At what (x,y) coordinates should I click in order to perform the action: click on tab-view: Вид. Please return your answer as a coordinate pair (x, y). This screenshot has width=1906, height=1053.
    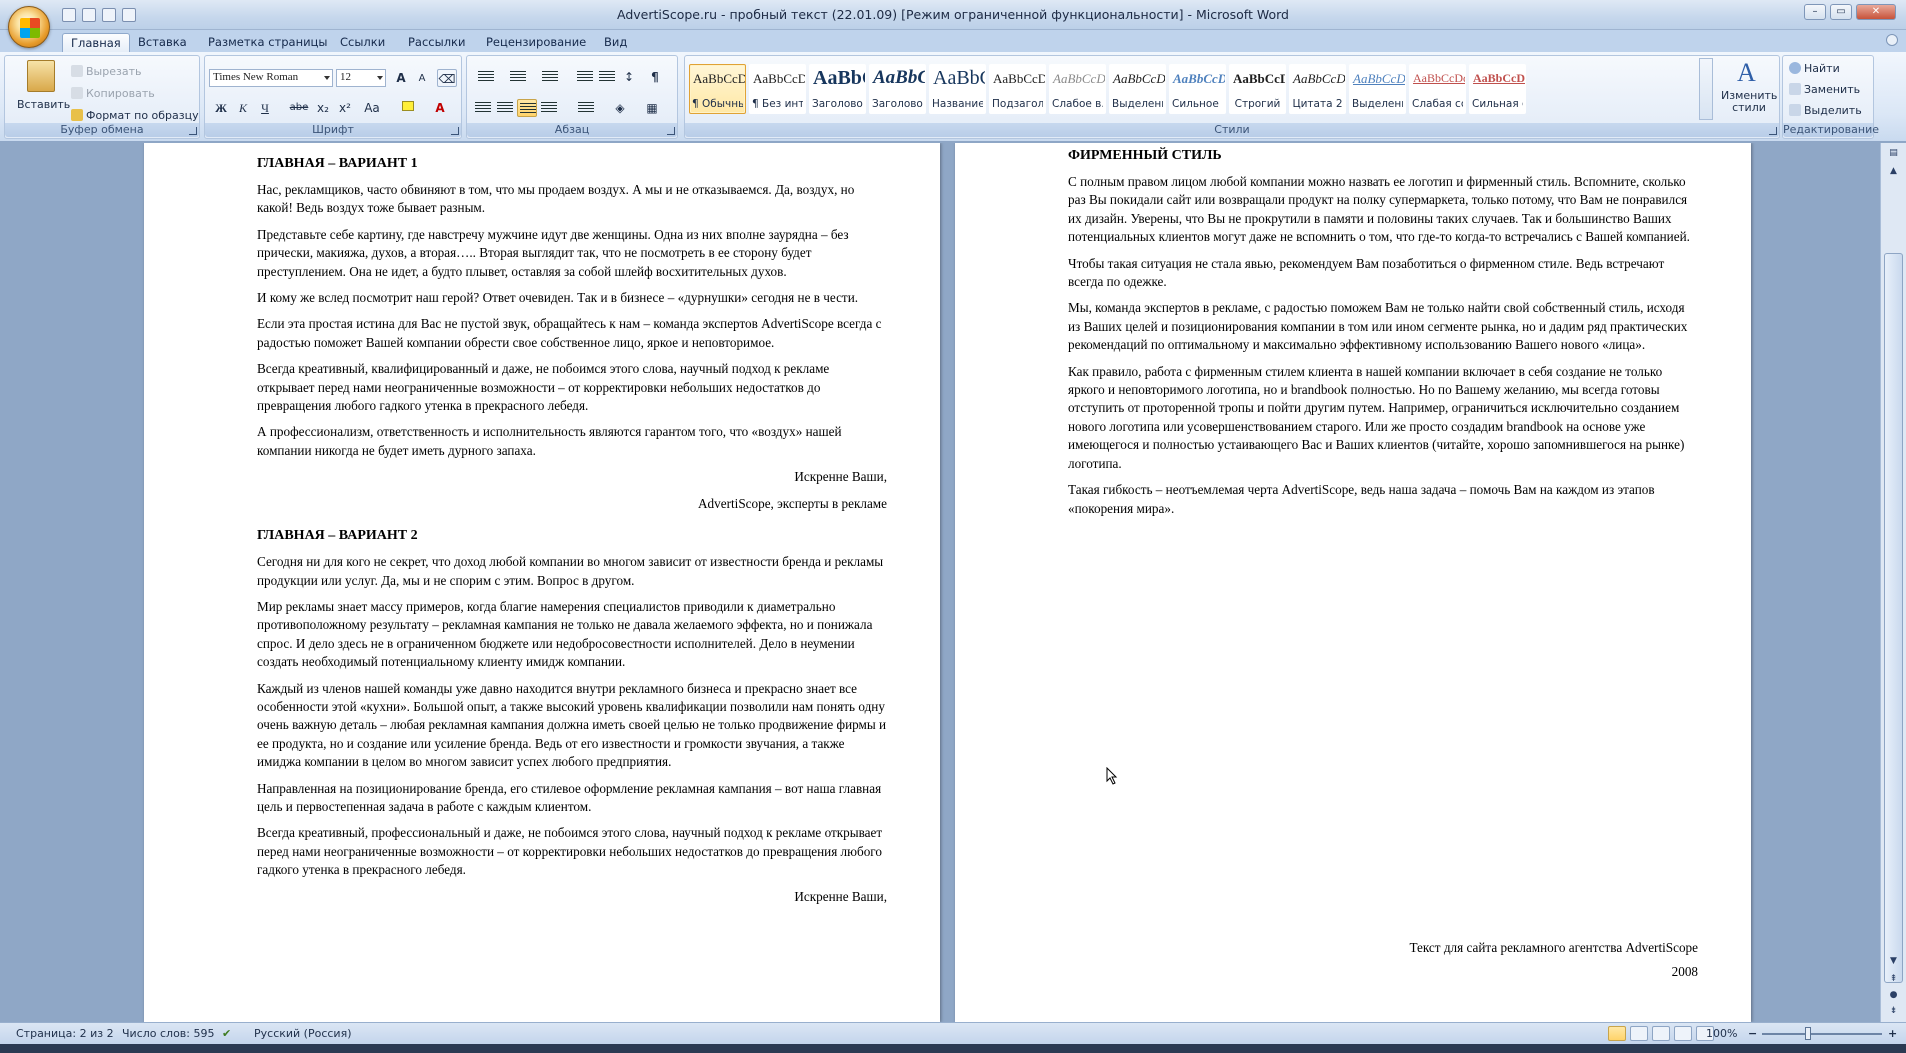
    Looking at the image, I should click on (615, 42).